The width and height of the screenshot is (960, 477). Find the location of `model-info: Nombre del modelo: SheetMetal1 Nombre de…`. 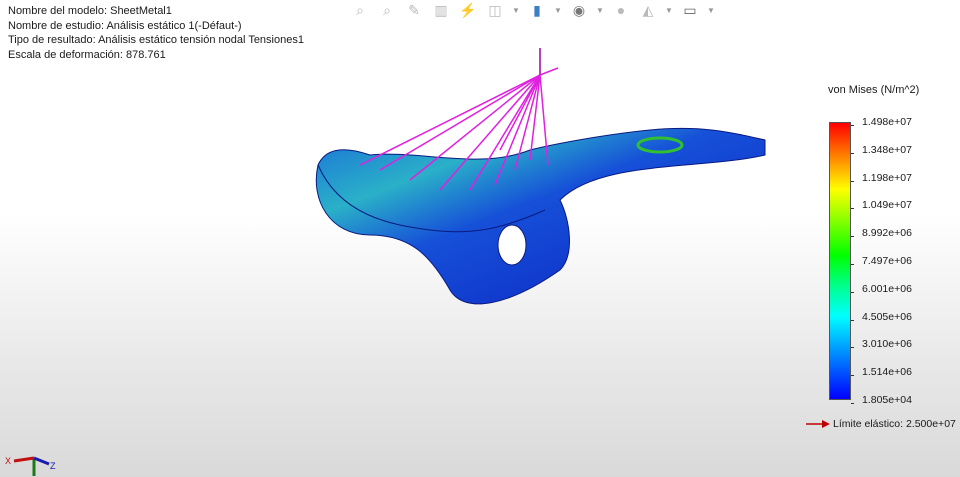

model-info: Nombre del modelo: SheetMetal1 Nombre de… is located at coordinates (156, 33).